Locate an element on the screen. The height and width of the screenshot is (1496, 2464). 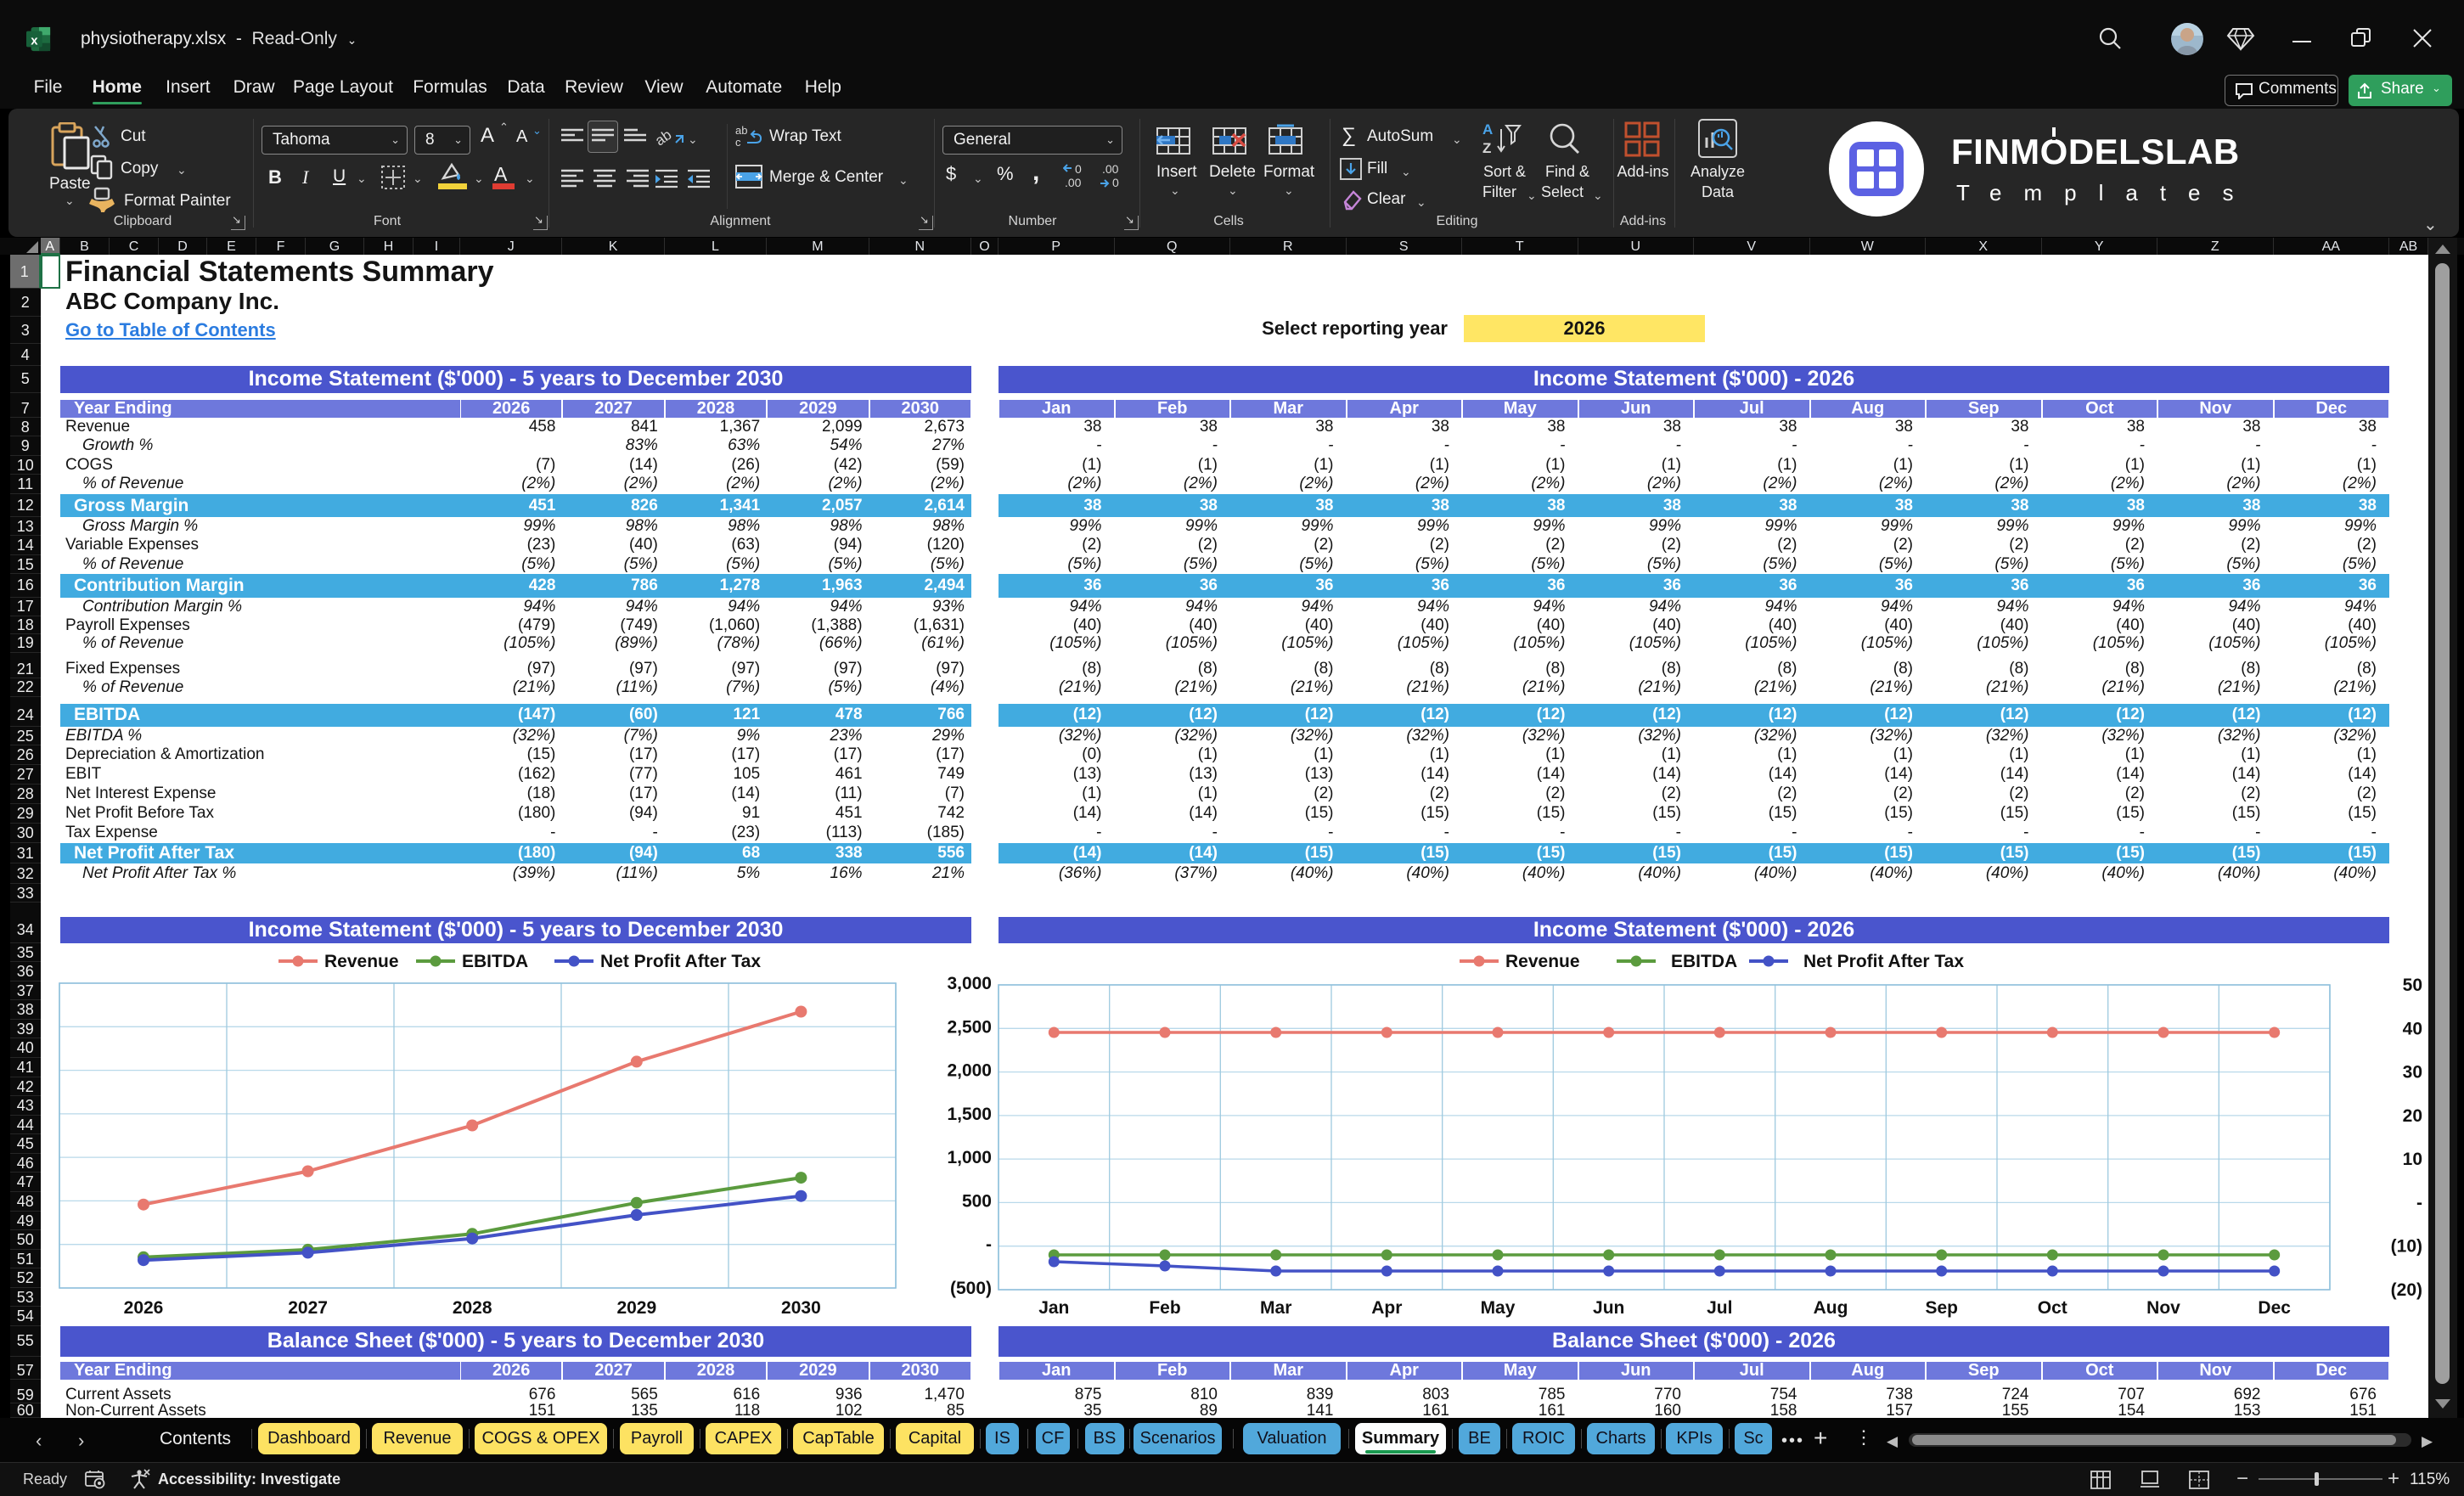
svg-text: 50 is located at coordinates (2412, 985).